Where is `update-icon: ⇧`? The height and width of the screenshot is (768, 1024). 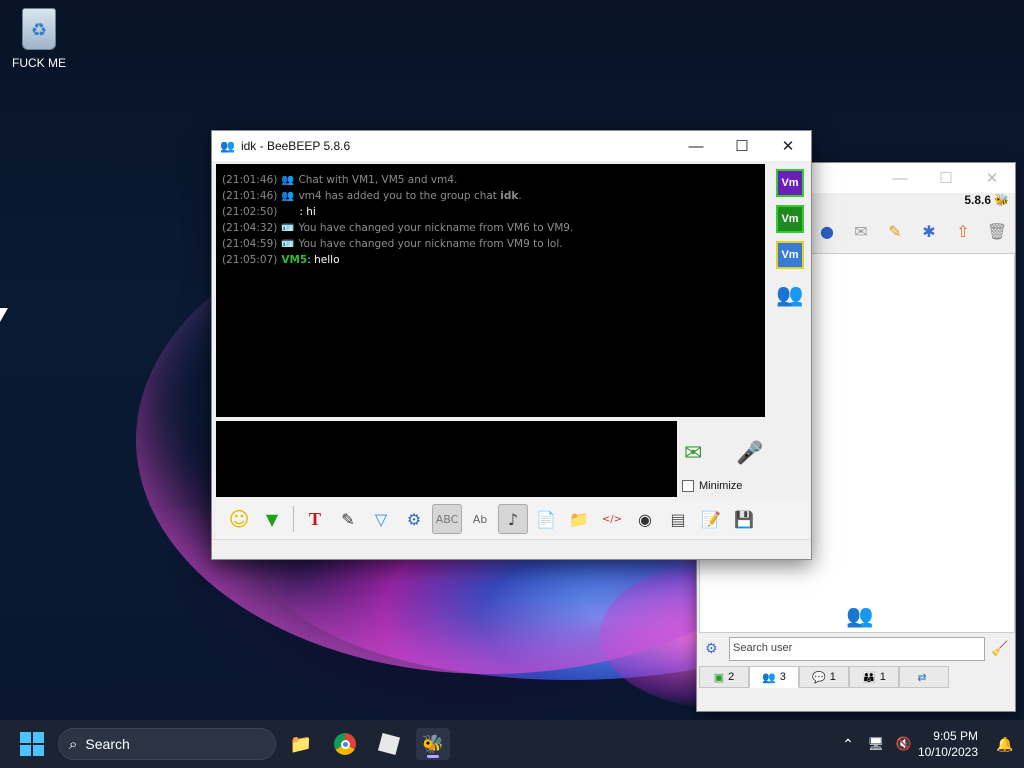
update-icon: ⇧ is located at coordinates (963, 231).